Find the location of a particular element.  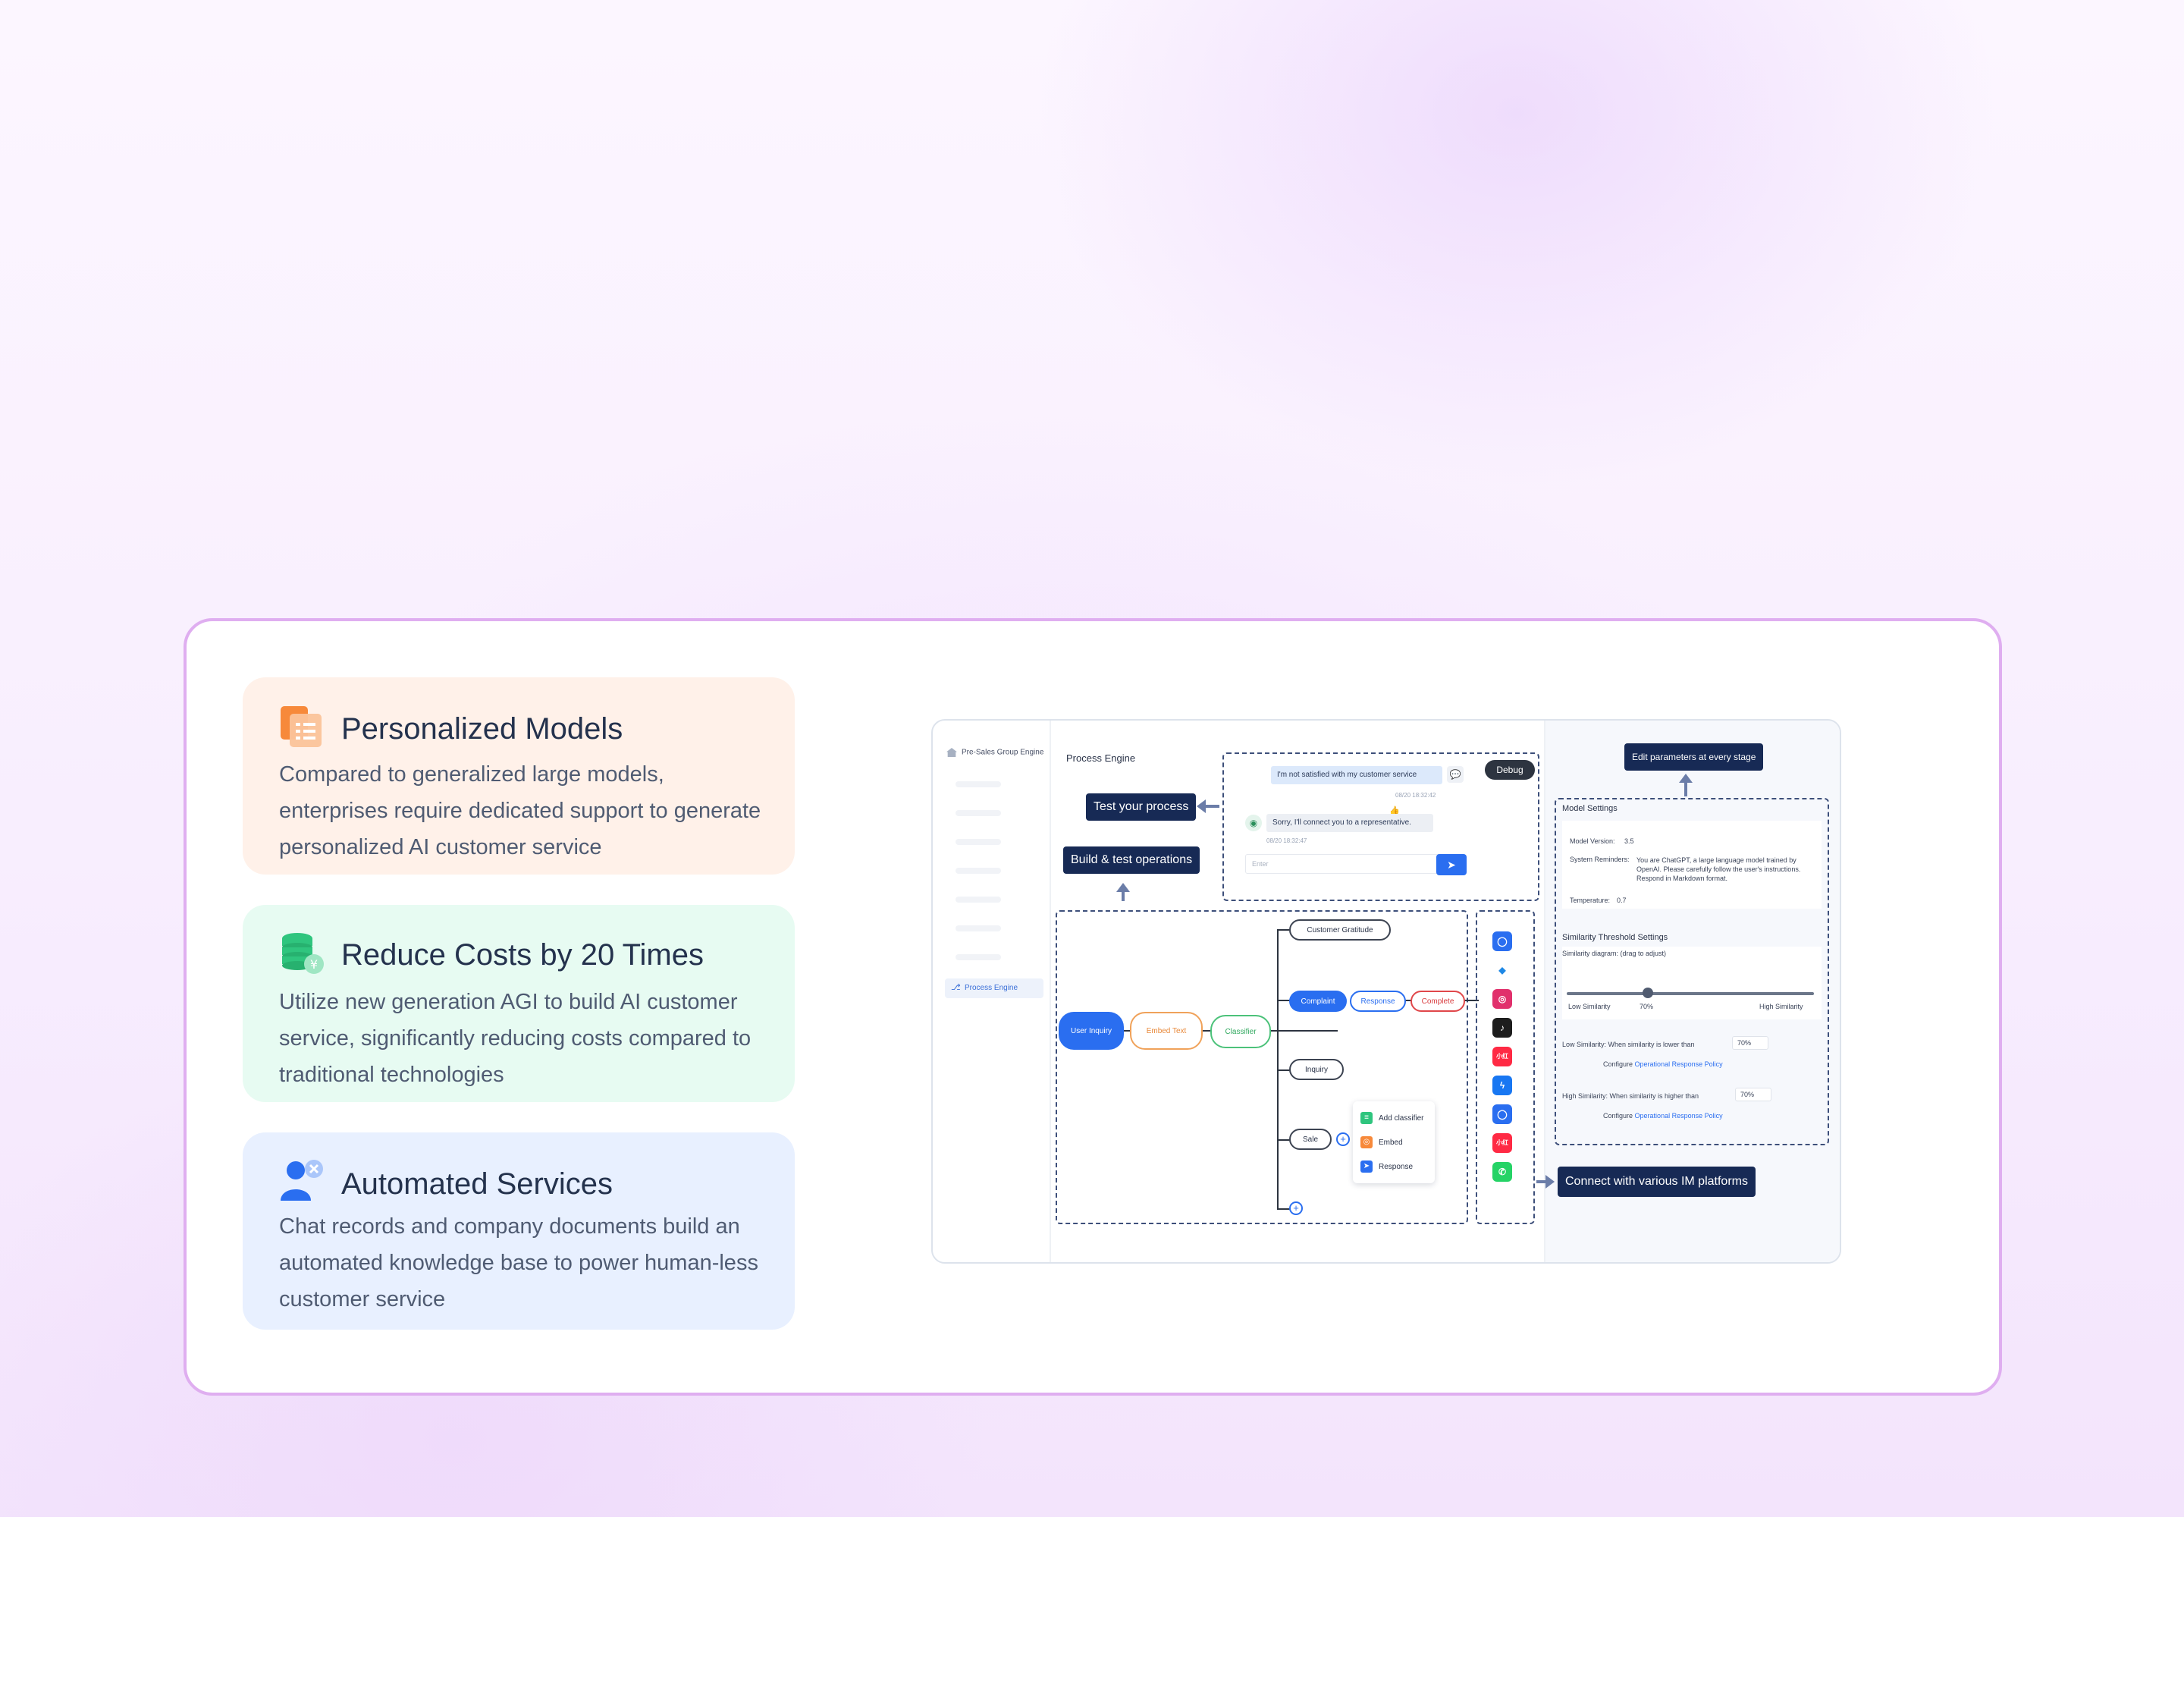

node-complete: Complete is located at coordinates (1437, 1001).